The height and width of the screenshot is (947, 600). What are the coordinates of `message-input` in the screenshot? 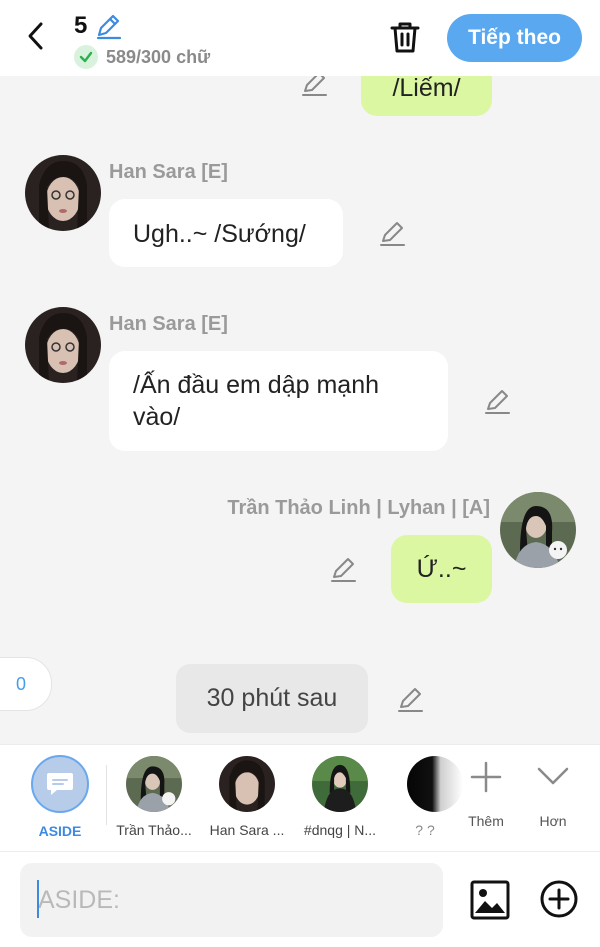 It's located at (231, 900).